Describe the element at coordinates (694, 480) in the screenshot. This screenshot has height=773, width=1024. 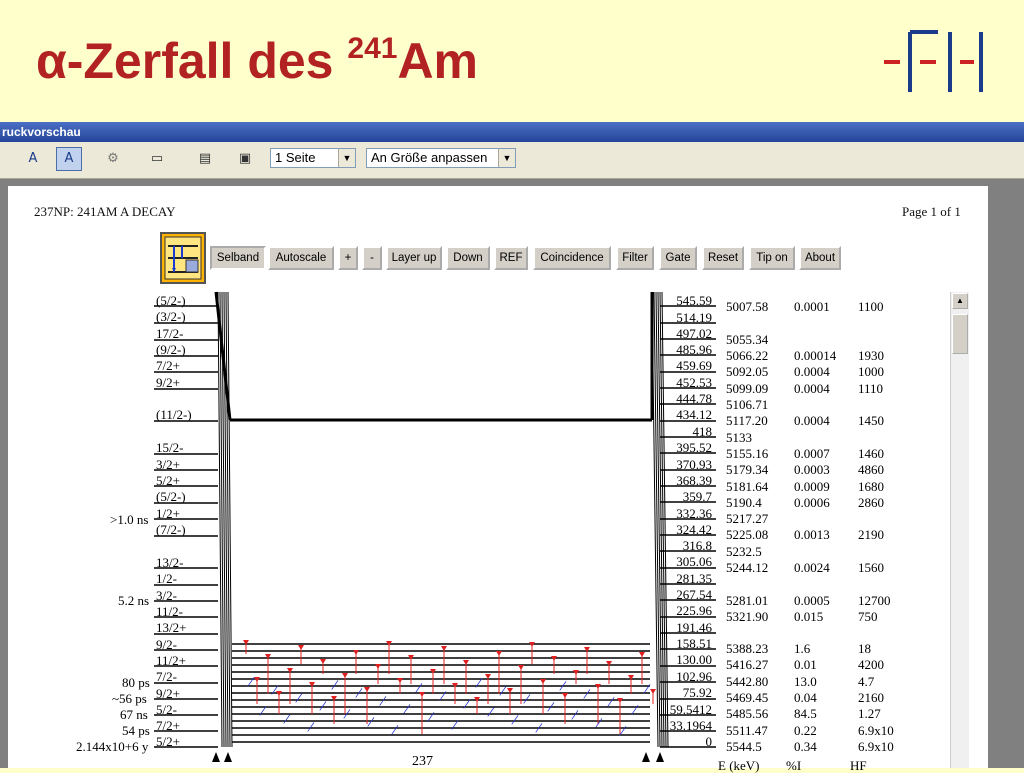
I see `level-energy: 368.39` at that location.